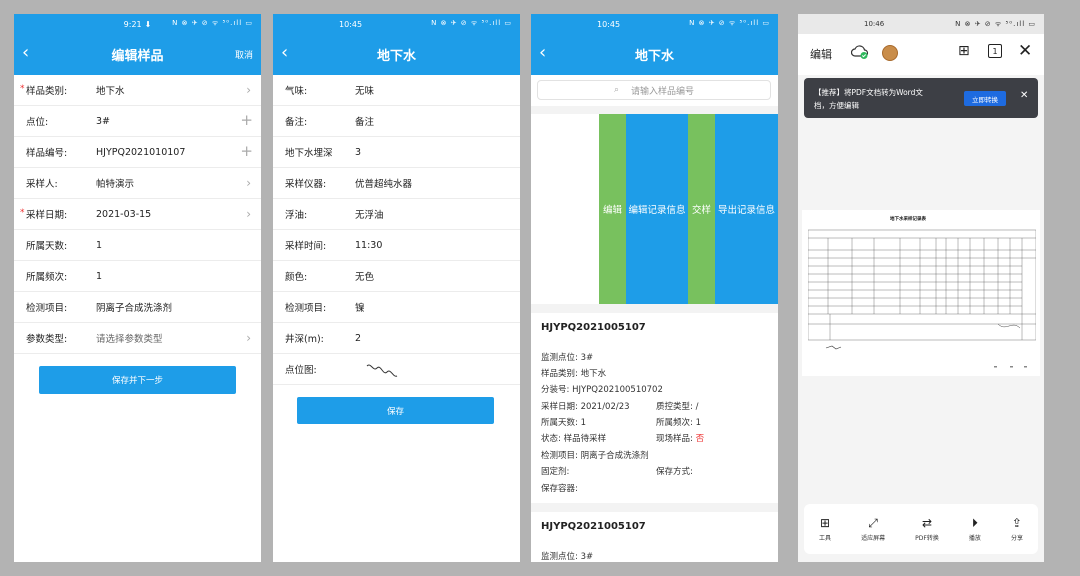  Describe the element at coordinates (921, 44) in the screenshot. I see `viewer-header: 10:46 N ⊗ ✈ ⊘ ᯤ ⁵⁰.ıll ▭ 编辑 ⊞ 1 ✕` at that location.